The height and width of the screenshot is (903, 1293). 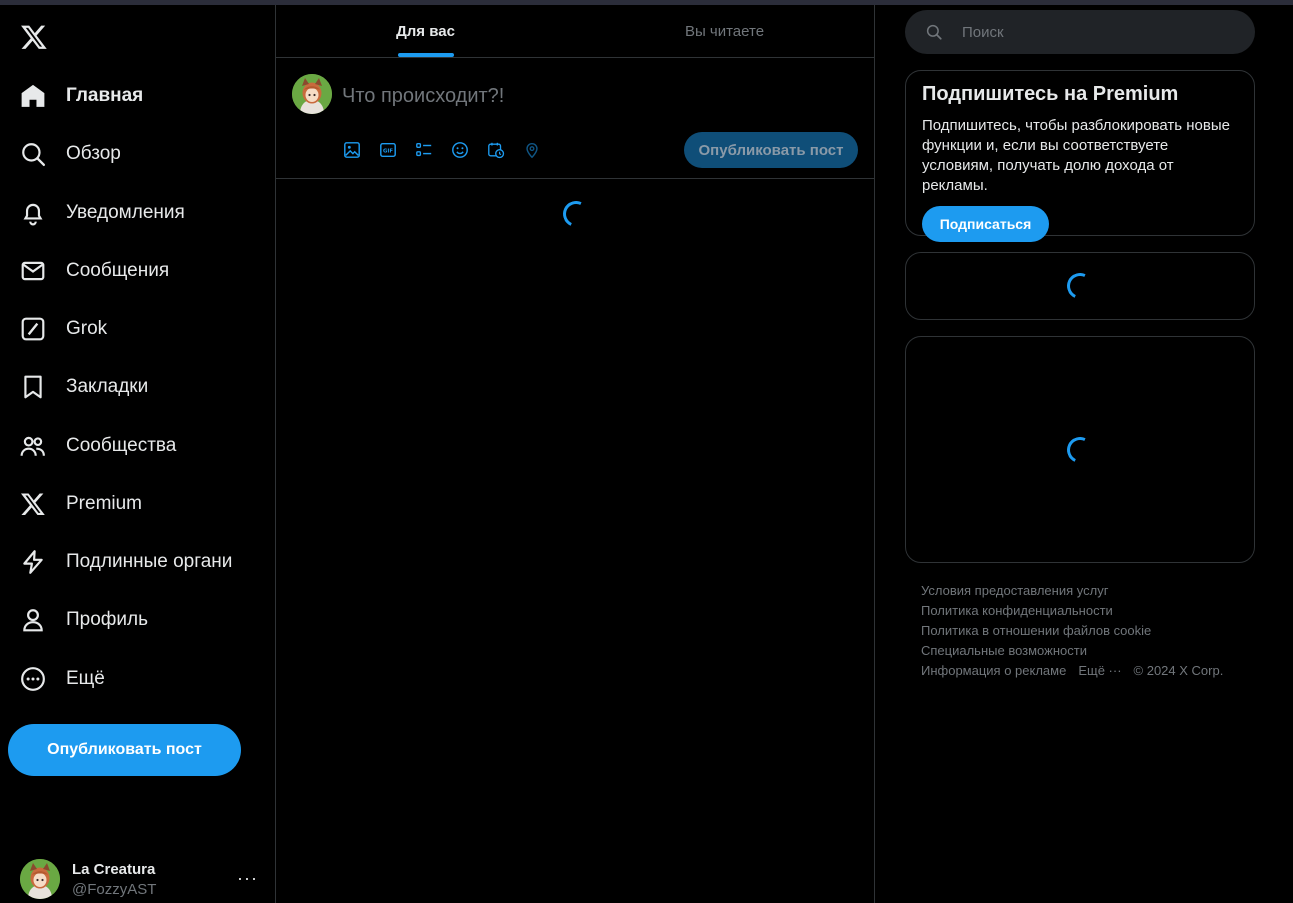 I want to click on publish-post-button: Опубликовать пост, so click(x=771, y=150).